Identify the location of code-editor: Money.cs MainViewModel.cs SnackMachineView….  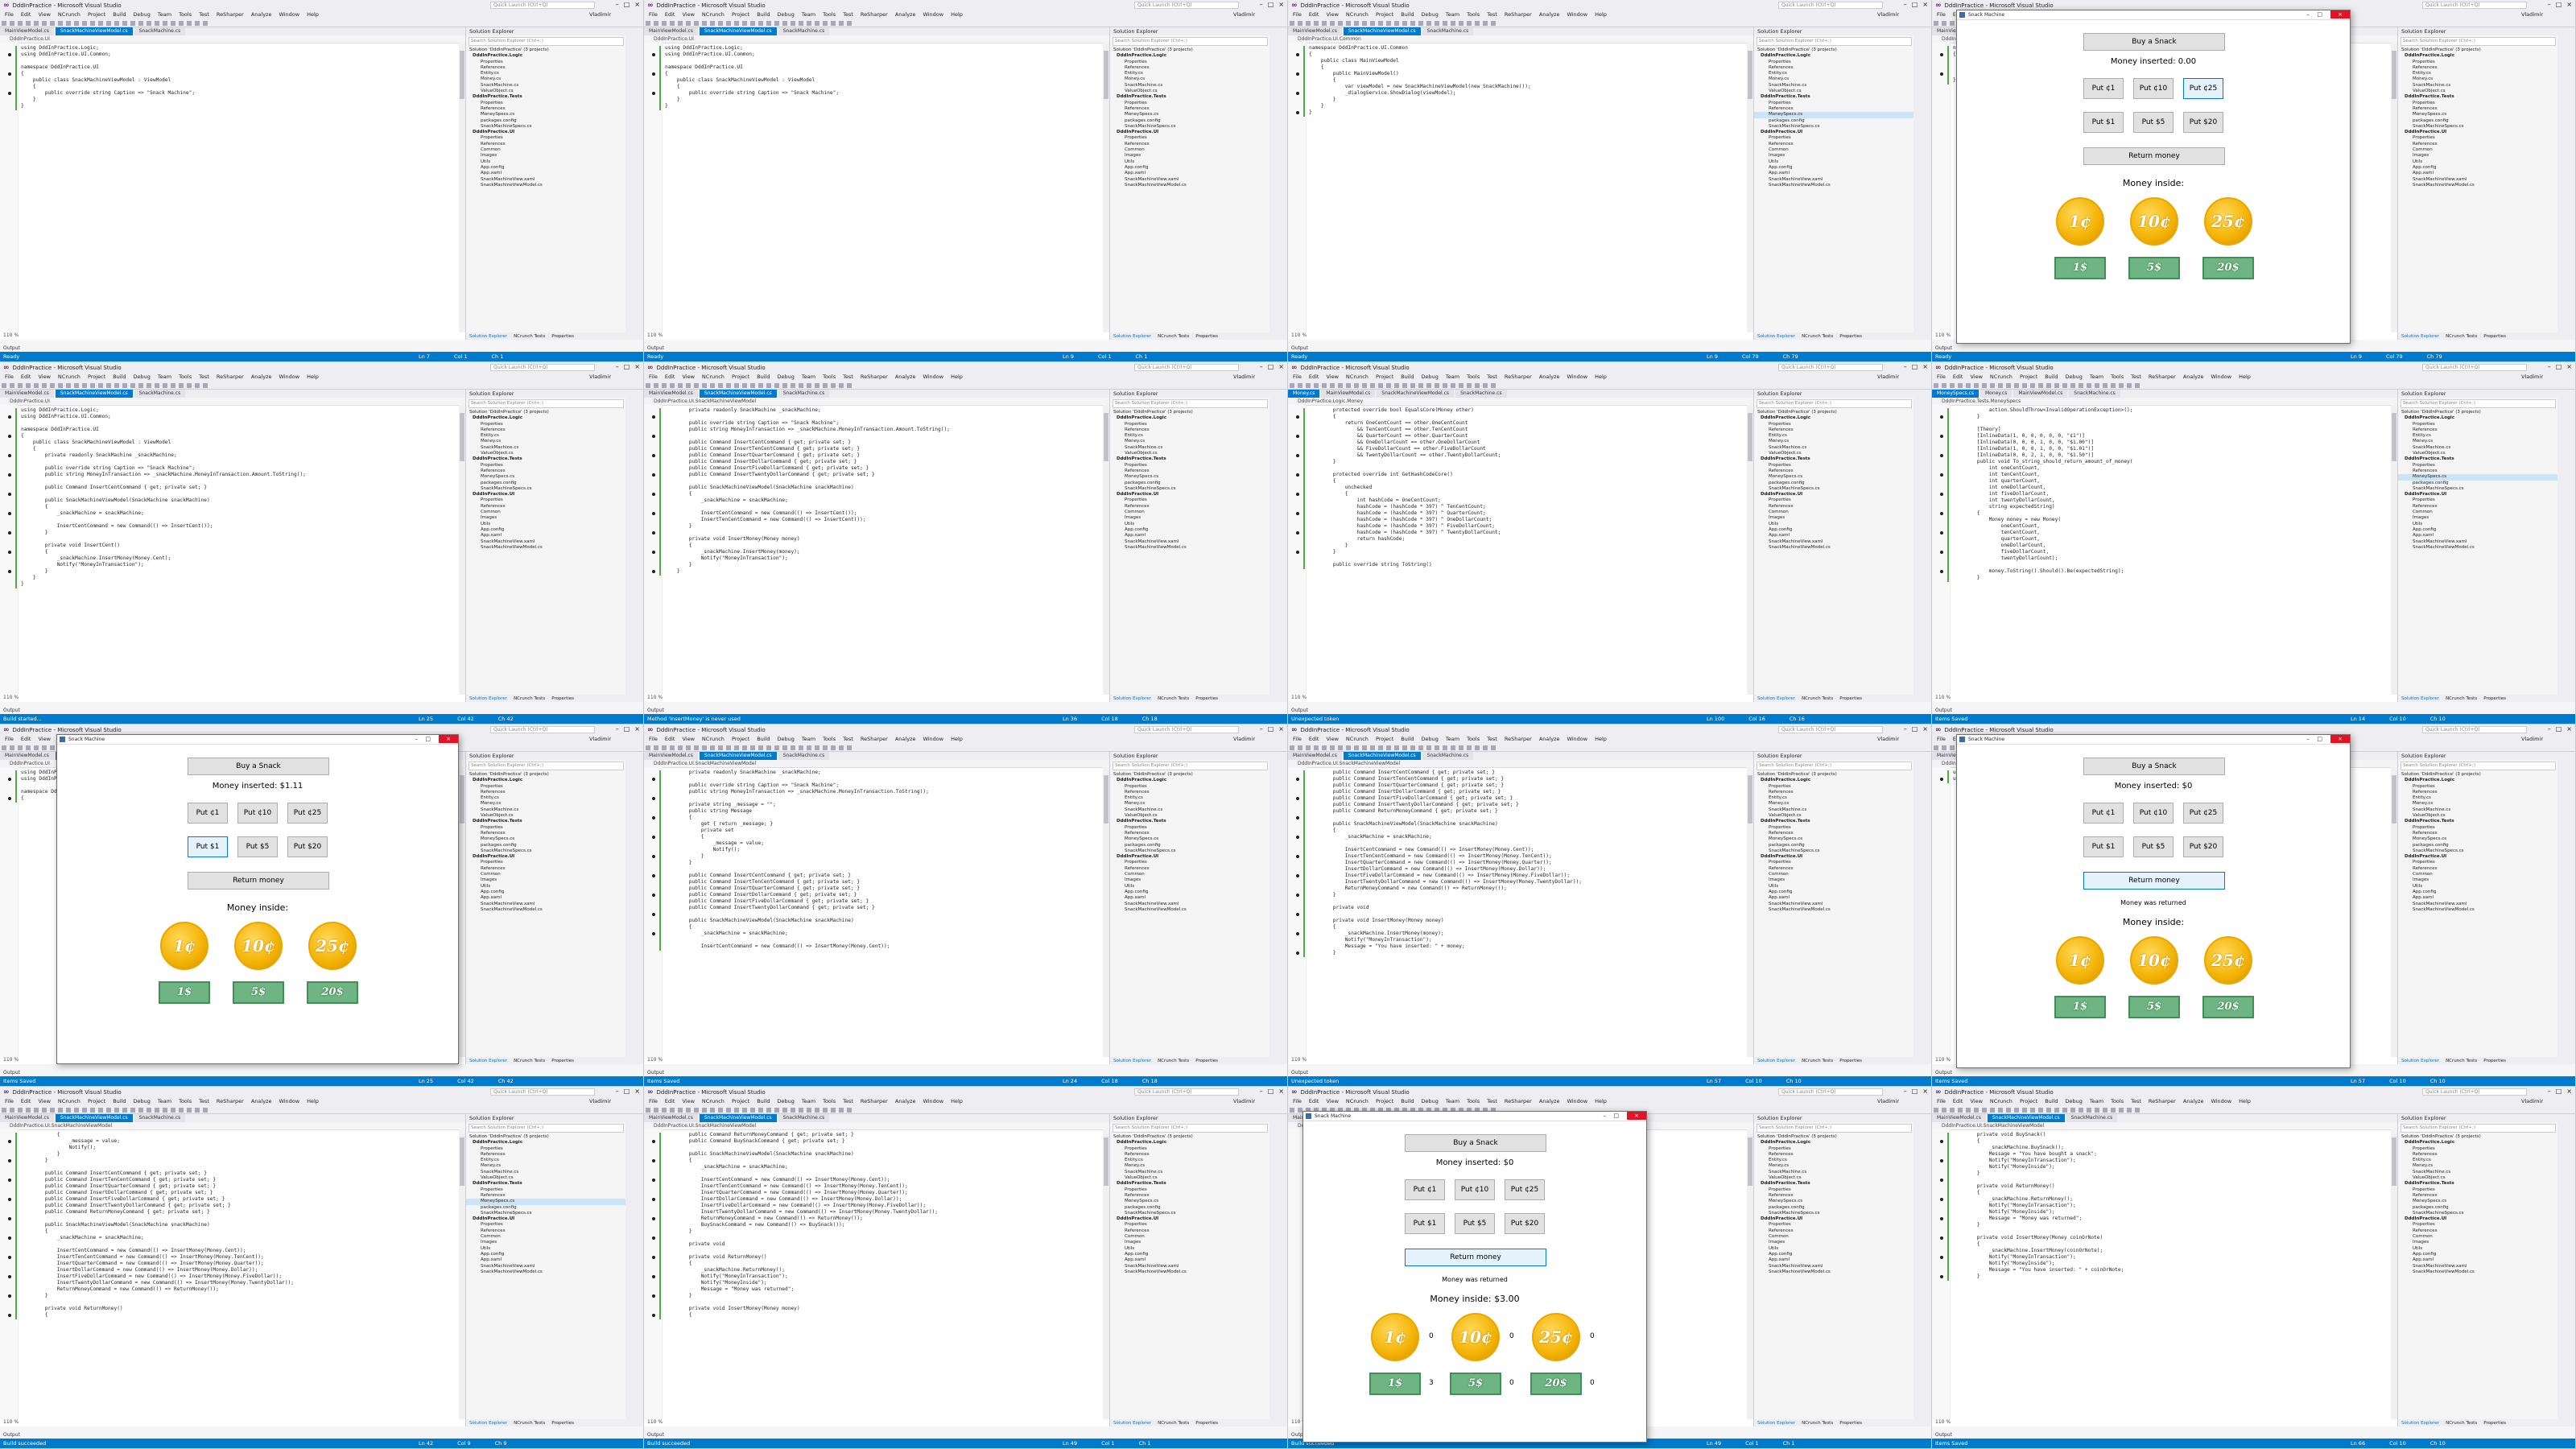
(1520, 546).